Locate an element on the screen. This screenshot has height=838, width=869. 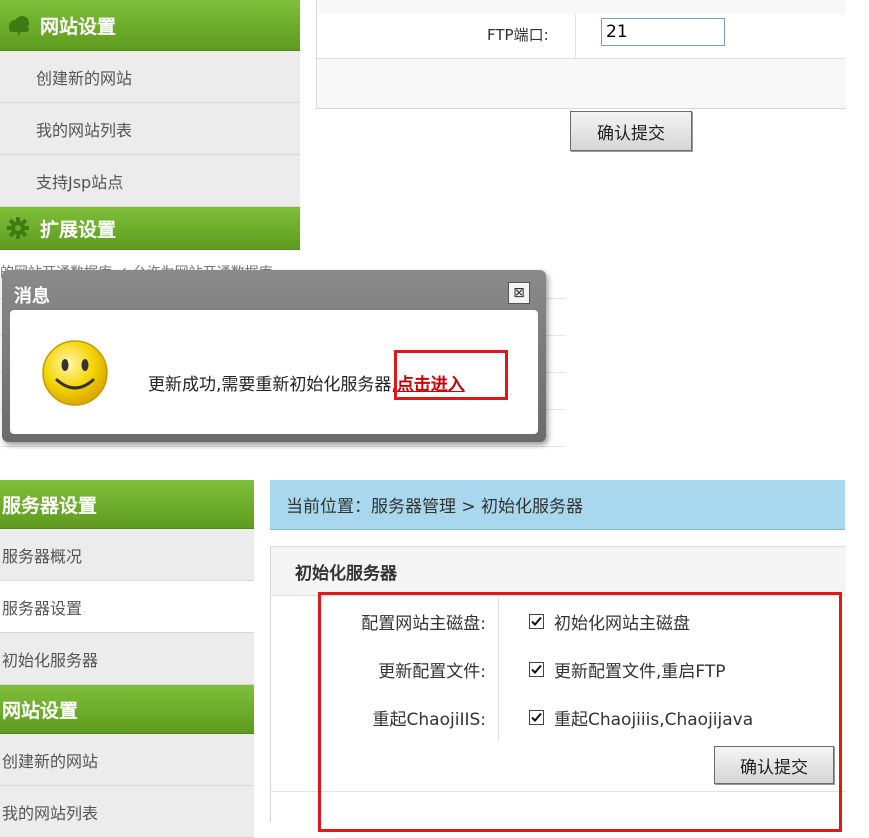
sidebar-item-jsp-sites: 支持Jsp站点 is located at coordinates (150, 181).